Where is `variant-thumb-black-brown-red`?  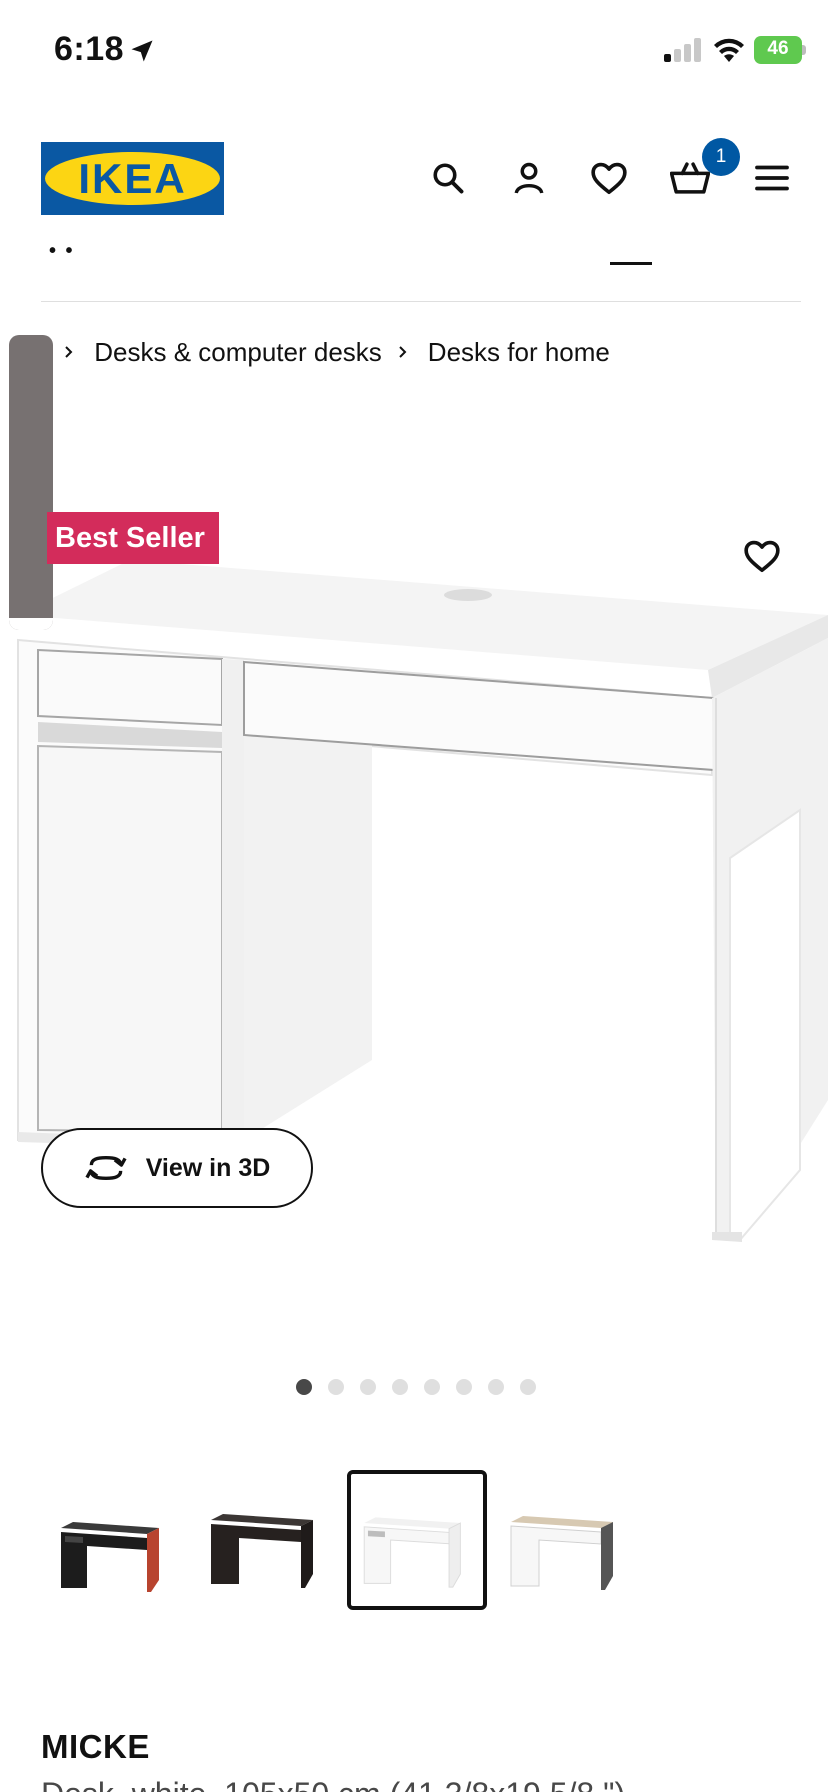 variant-thumb-black-brown-red is located at coordinates (117, 1540).